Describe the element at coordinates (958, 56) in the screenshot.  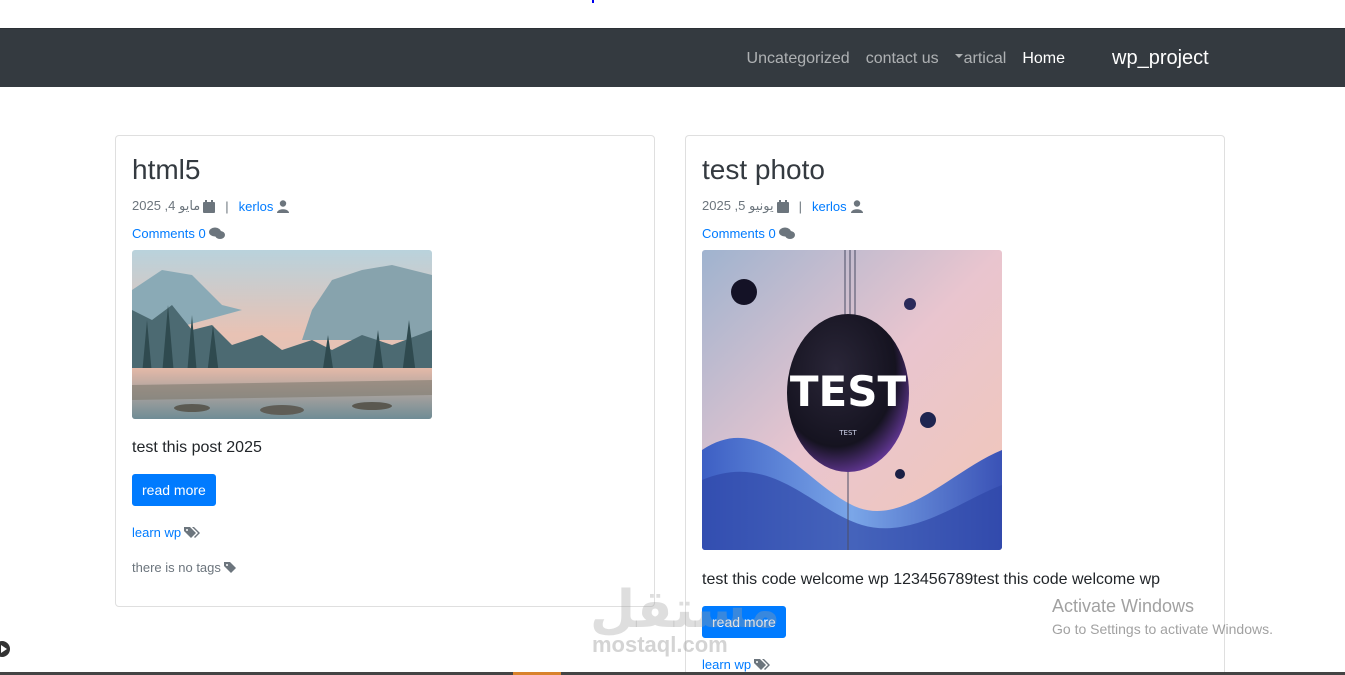
I see `caret-down-icon` at that location.